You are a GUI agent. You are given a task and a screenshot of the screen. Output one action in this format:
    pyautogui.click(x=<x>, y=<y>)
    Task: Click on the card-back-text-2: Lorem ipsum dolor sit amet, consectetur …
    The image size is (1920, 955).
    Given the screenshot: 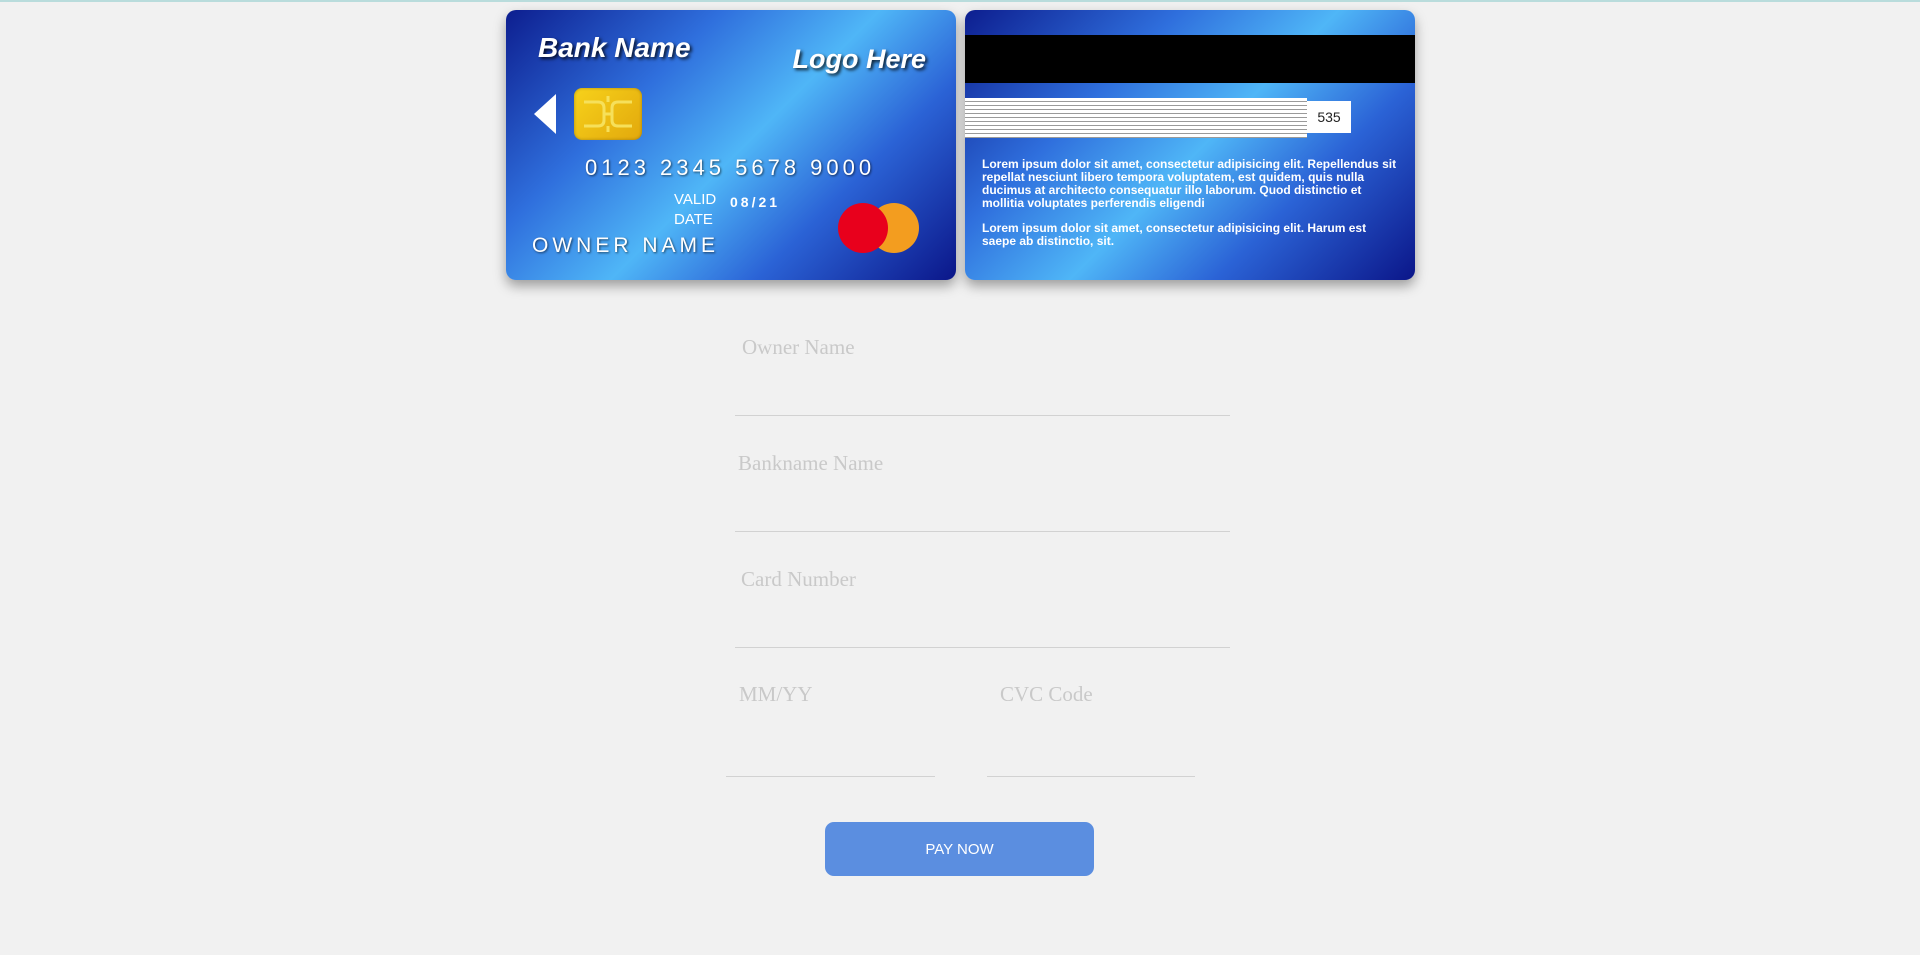 What is the action you would take?
    pyautogui.click(x=1174, y=234)
    